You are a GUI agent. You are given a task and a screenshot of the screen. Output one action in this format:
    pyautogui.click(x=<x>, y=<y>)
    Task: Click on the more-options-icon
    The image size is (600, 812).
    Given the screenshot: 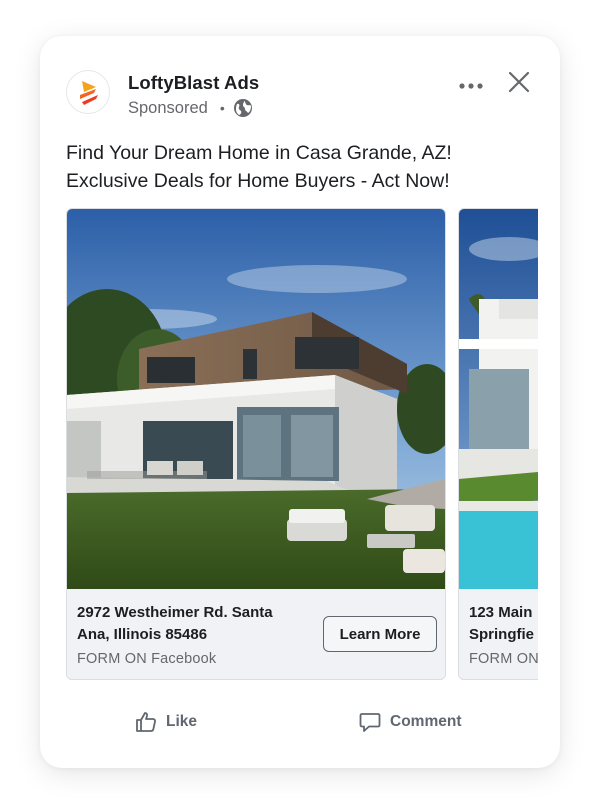 What is the action you would take?
    pyautogui.click(x=471, y=86)
    